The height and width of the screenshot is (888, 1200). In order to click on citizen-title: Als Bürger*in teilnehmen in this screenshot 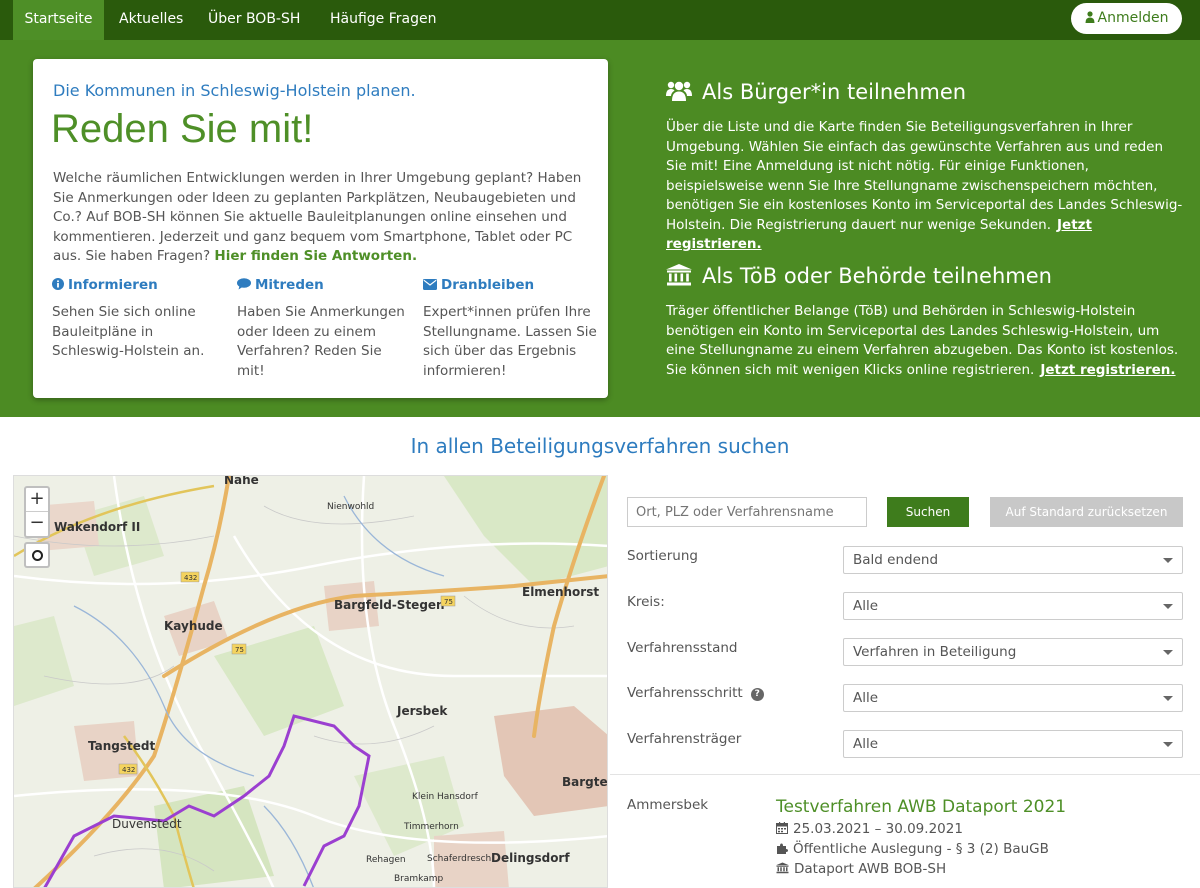, I will do `click(926, 95)`.